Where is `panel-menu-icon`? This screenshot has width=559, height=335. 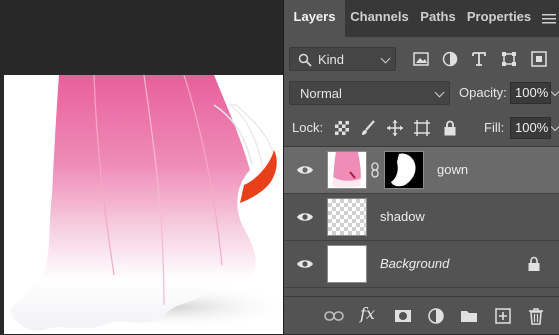 panel-menu-icon is located at coordinates (549, 18).